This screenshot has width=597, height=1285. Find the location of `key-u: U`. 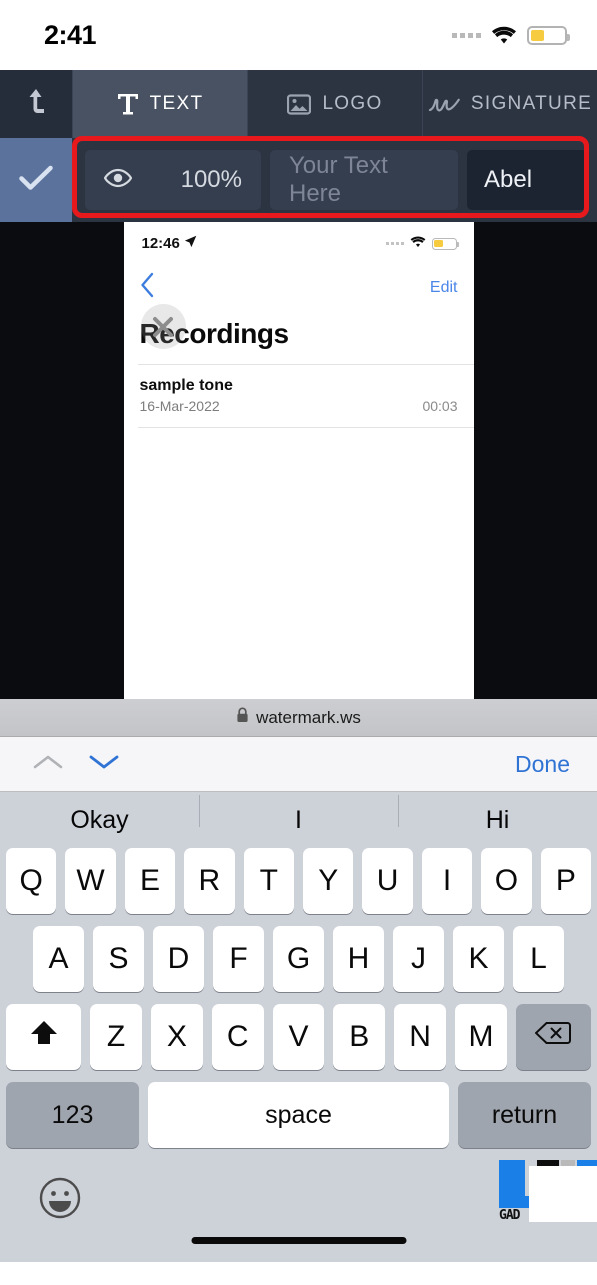

key-u: U is located at coordinates (387, 881).